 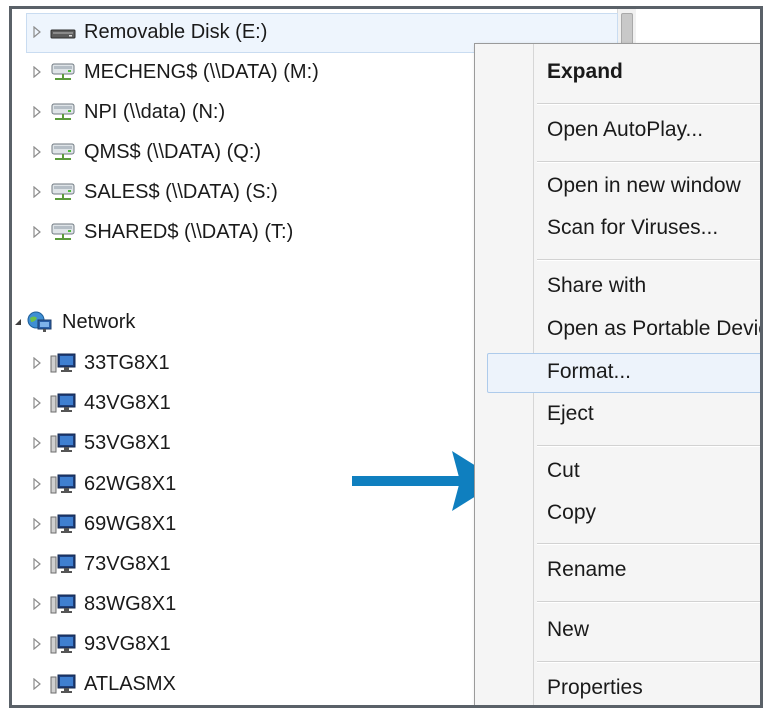 I want to click on tree-item-label: 73VG8X1, so click(x=127, y=563).